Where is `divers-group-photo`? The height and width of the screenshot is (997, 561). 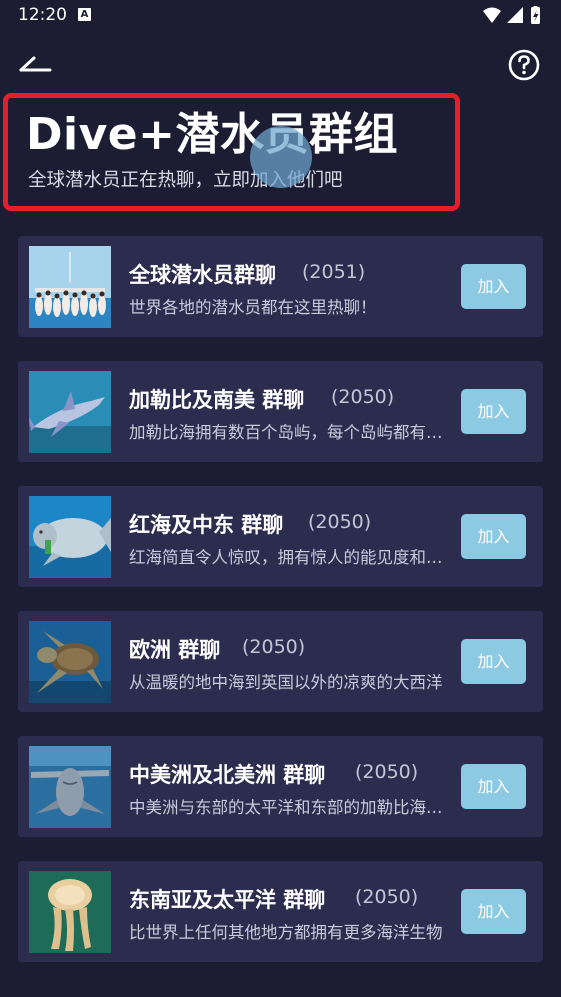
divers-group-photo is located at coordinates (70, 287).